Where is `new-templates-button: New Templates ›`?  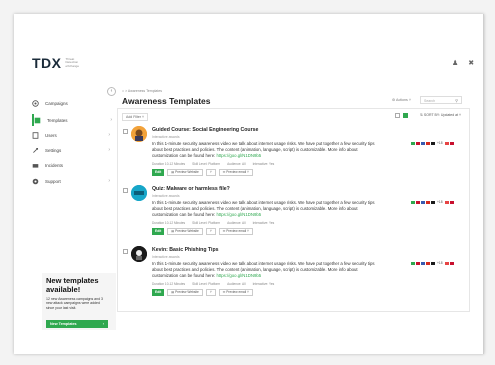
new-templates-button: New Templates › is located at coordinates (77, 324).